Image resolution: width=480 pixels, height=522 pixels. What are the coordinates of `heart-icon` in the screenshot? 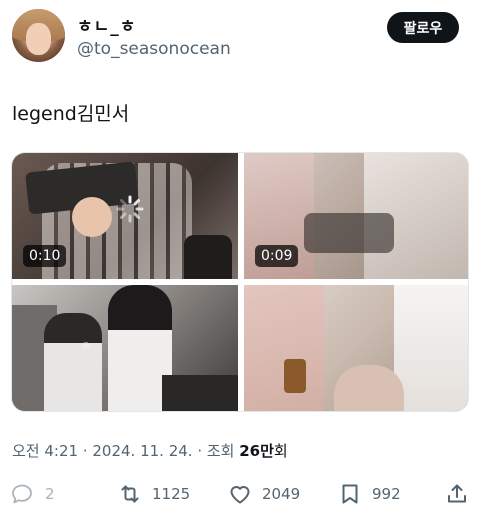 It's located at (240, 495).